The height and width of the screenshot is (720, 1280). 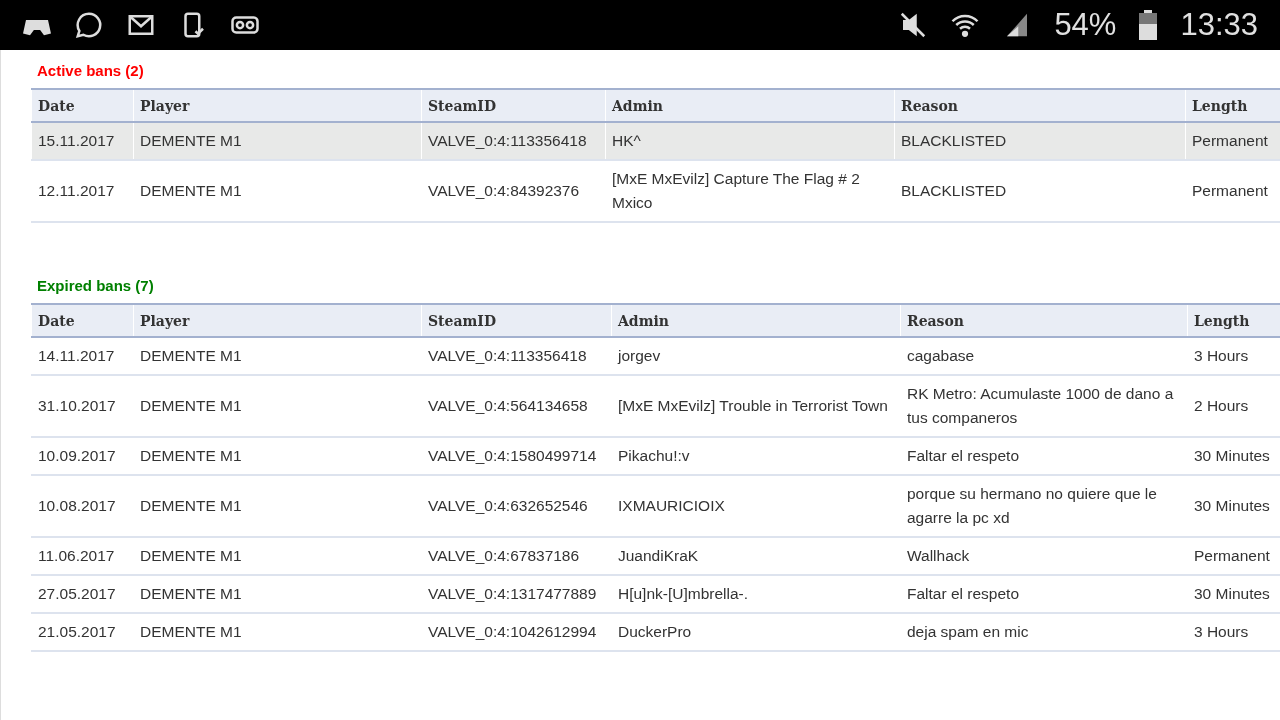 What do you see at coordinates (1044, 406) in the screenshot?
I see `table-cell: RK Metro: Acumulaste 1000 de dano a tus companeros` at bounding box center [1044, 406].